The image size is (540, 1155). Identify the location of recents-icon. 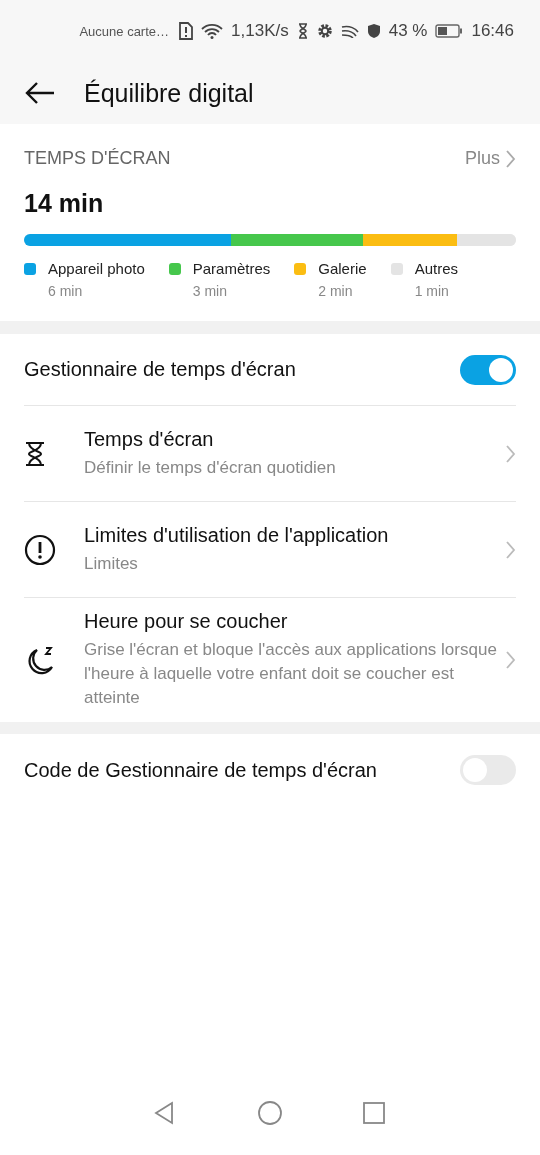
(374, 1113).